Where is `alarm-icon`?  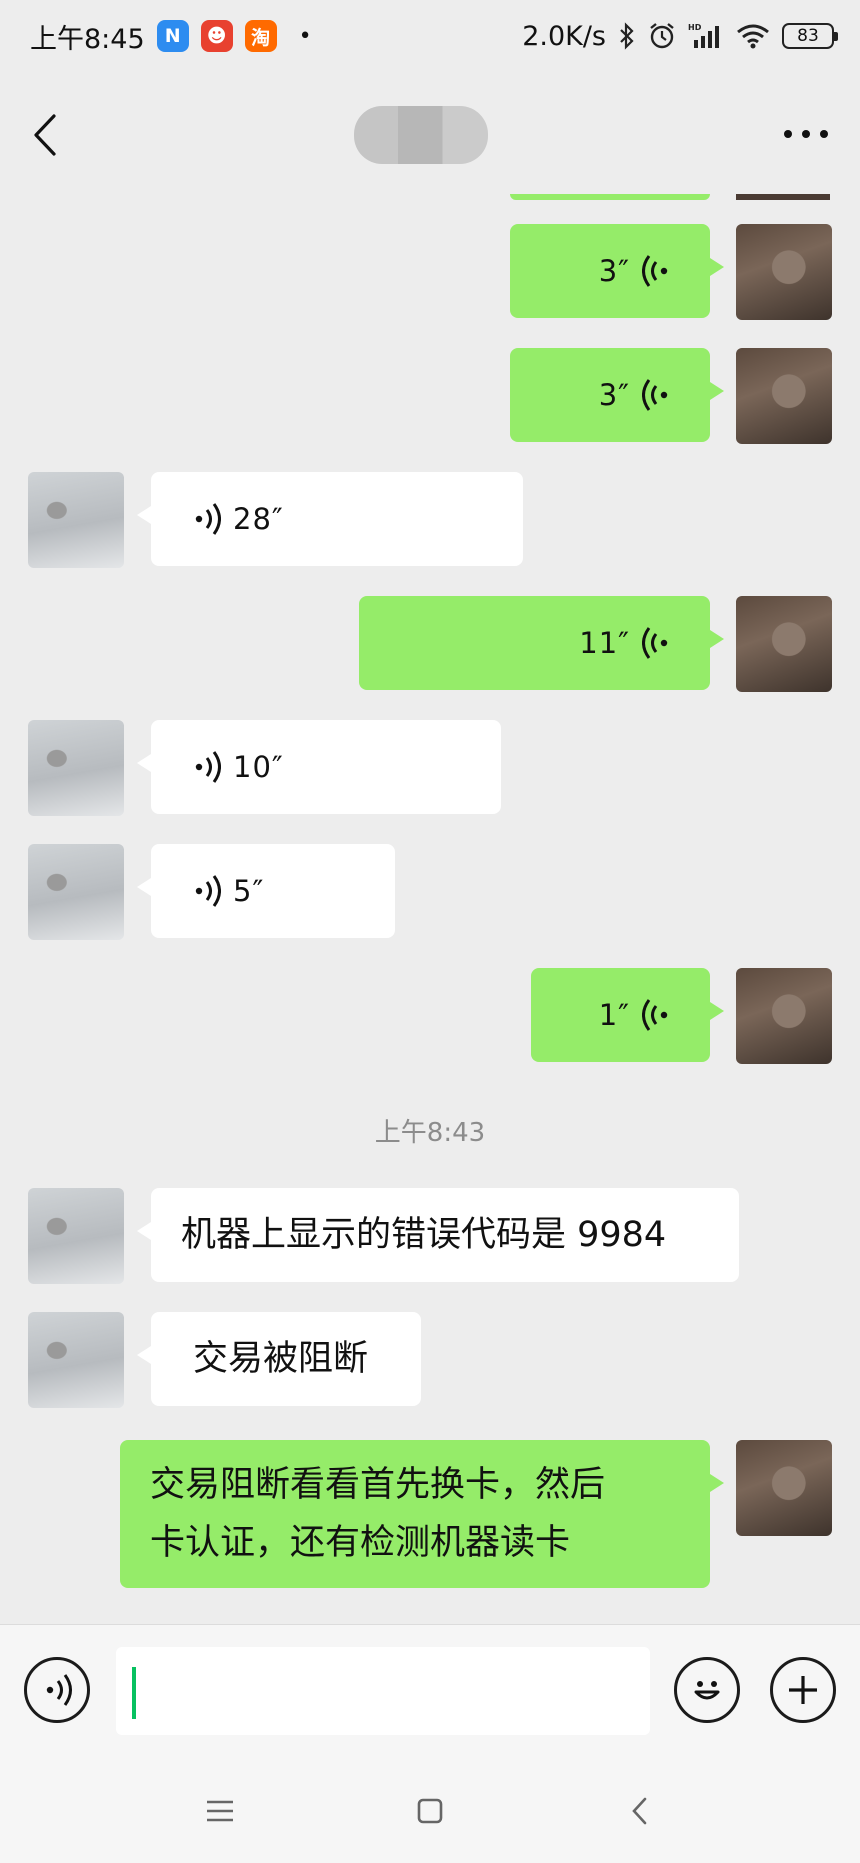
alarm-icon is located at coordinates (662, 36).